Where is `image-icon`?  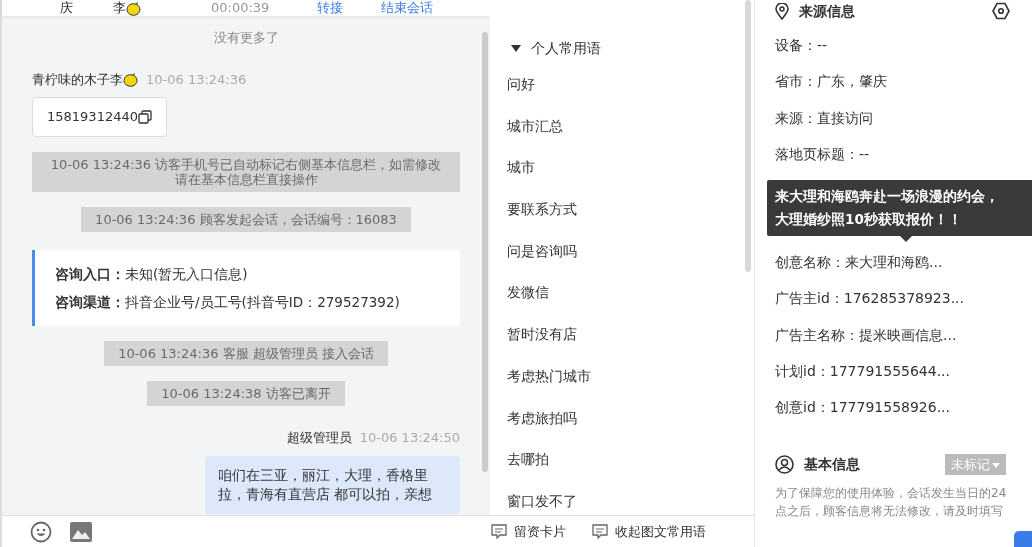 image-icon is located at coordinates (81, 531).